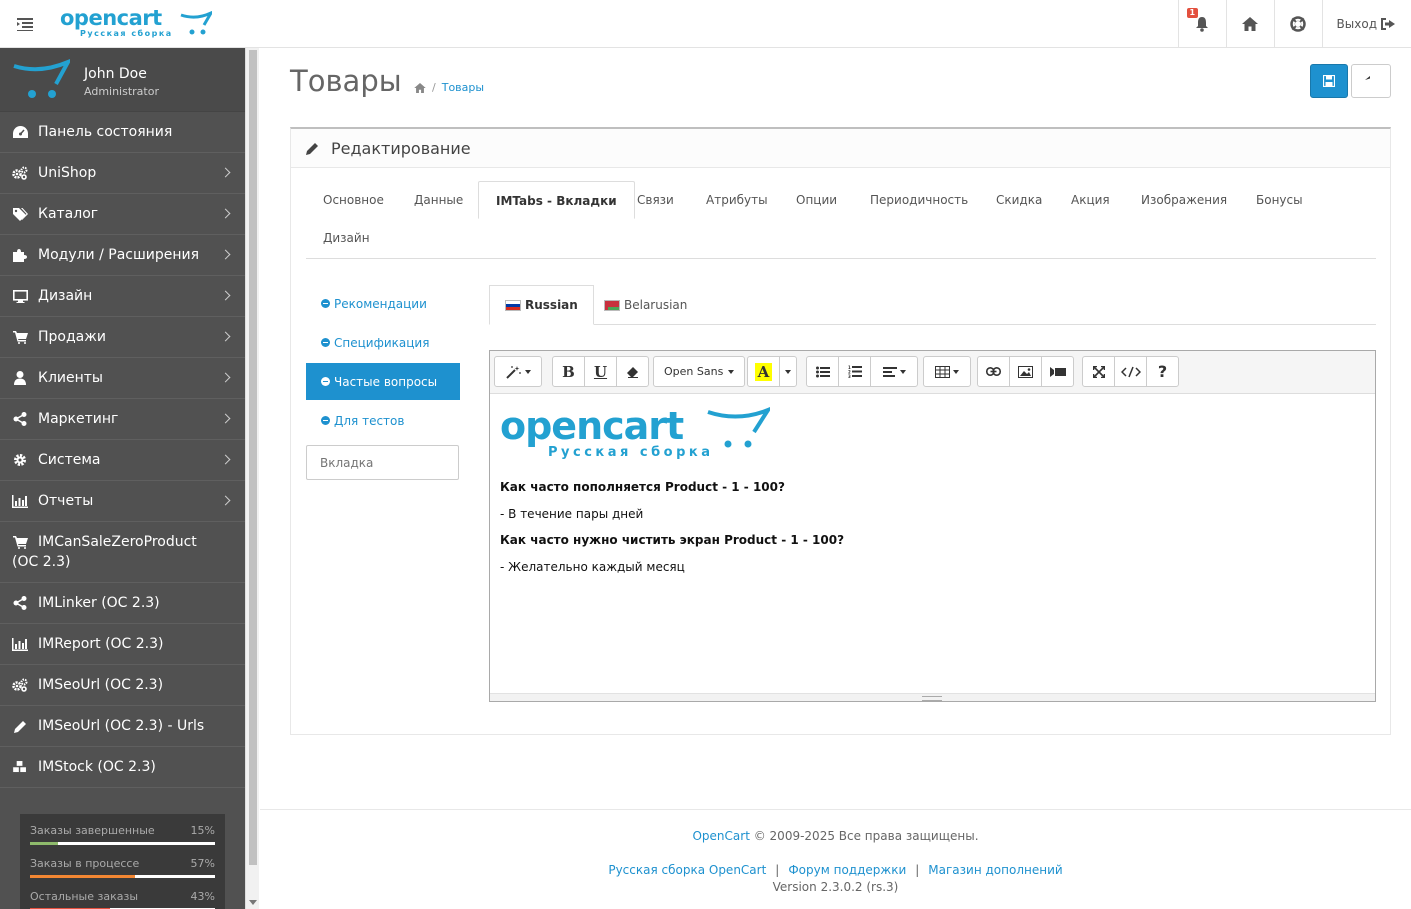 The image size is (1411, 909). Describe the element at coordinates (122, 337) in the screenshot. I see `sidebar-item-5: Продажи` at that location.